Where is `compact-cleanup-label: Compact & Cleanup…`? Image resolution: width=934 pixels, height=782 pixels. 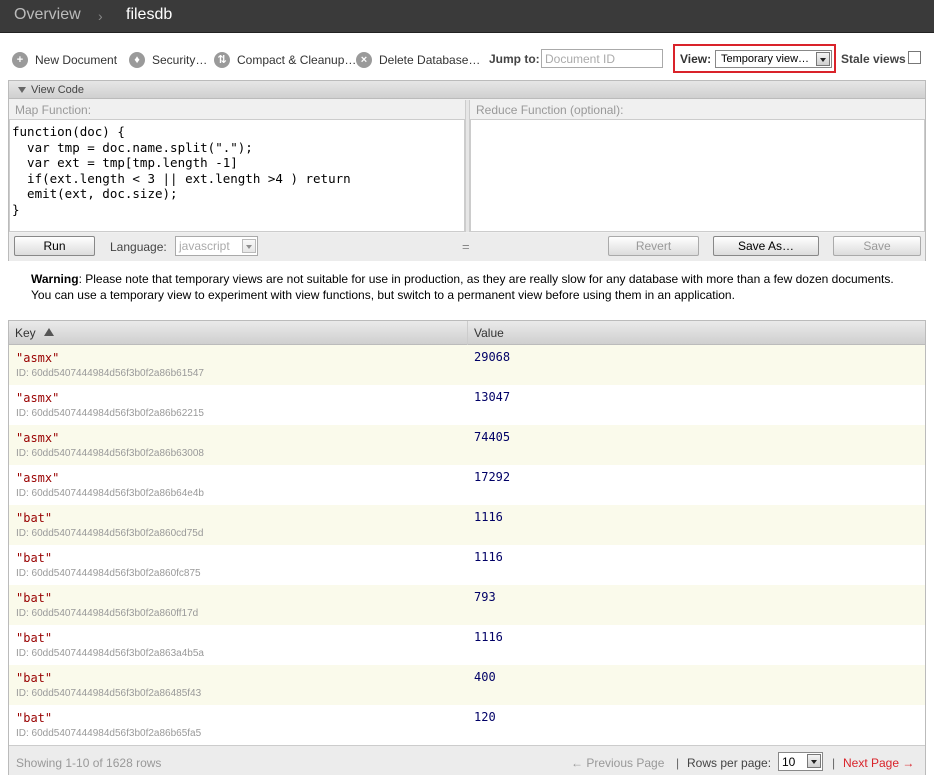 compact-cleanup-label: Compact & Cleanup… is located at coordinates (297, 60).